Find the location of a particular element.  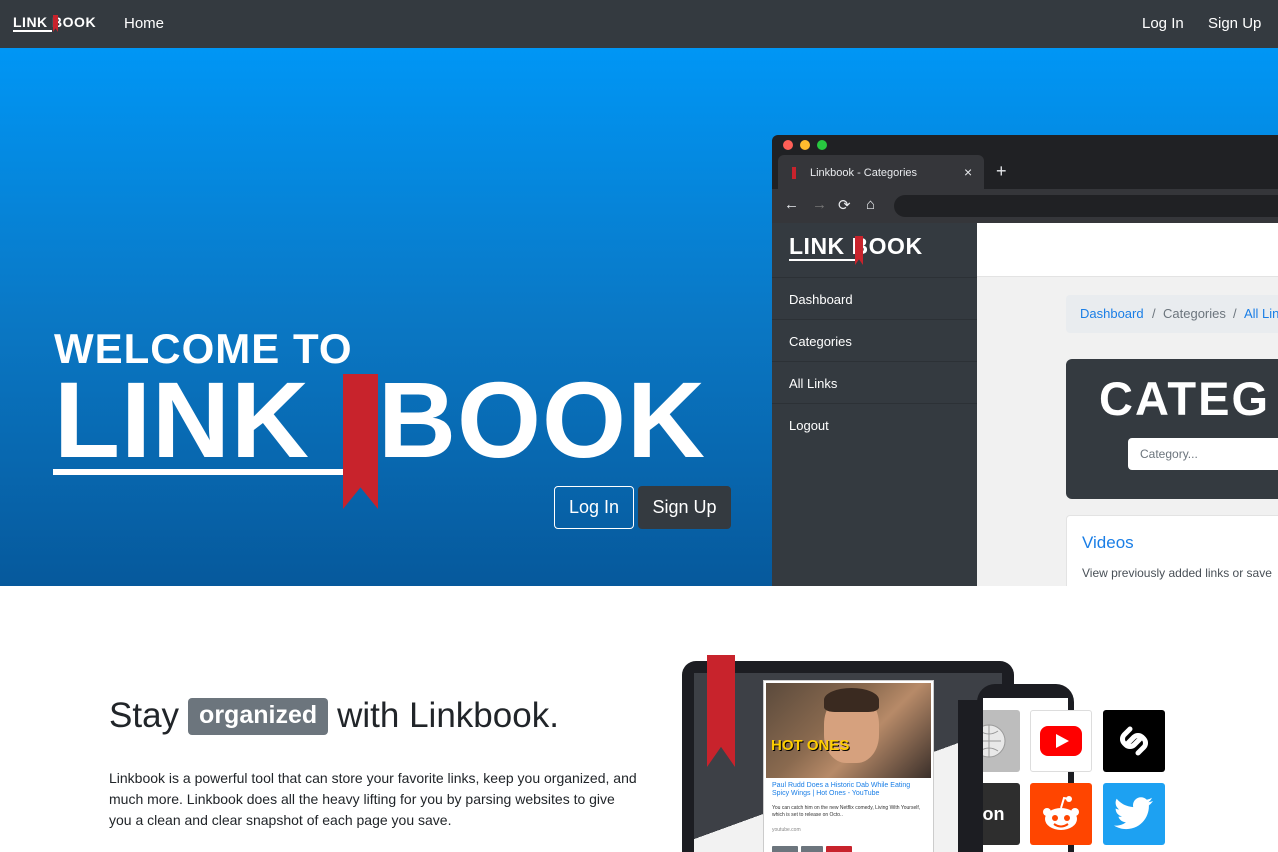

sidebar-bookmark-icon is located at coordinates (859, 250).